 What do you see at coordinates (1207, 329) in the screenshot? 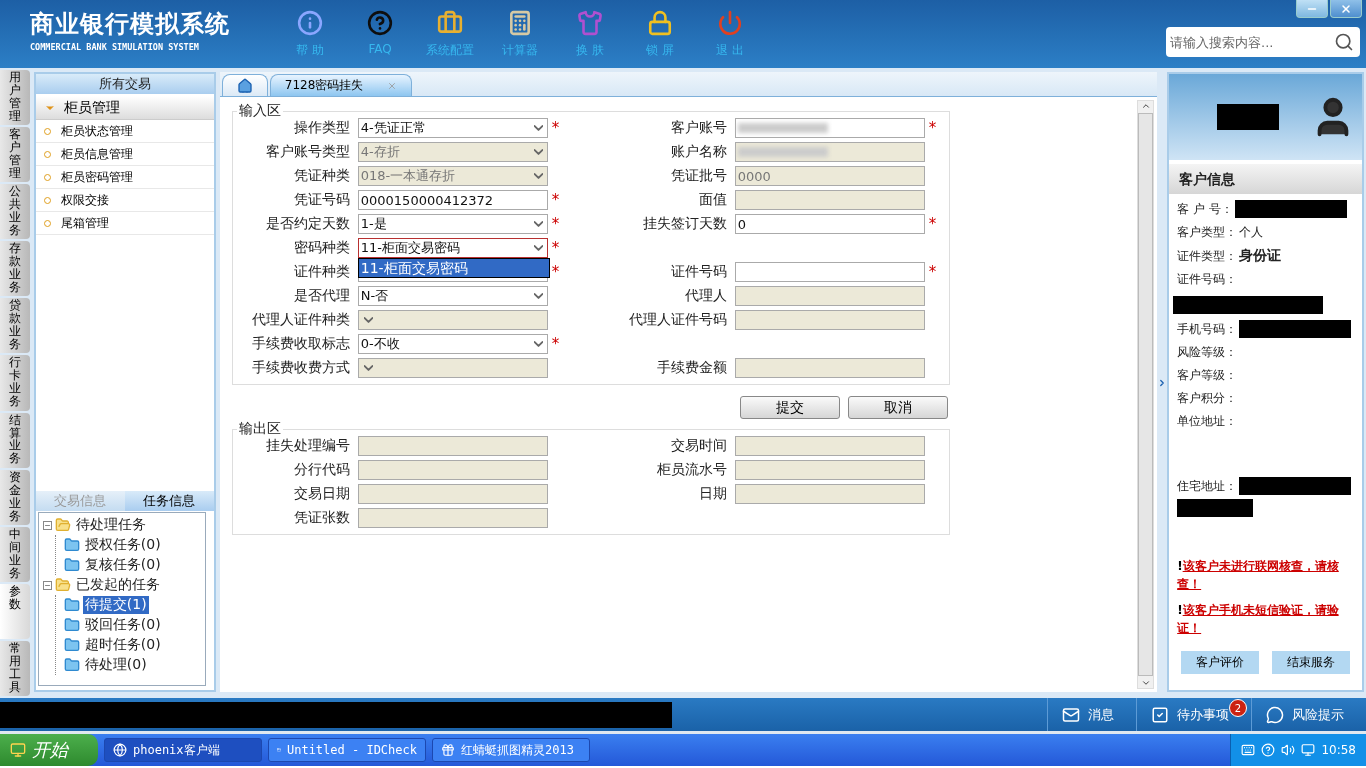
I see `info-label: 手机号码：` at bounding box center [1207, 329].